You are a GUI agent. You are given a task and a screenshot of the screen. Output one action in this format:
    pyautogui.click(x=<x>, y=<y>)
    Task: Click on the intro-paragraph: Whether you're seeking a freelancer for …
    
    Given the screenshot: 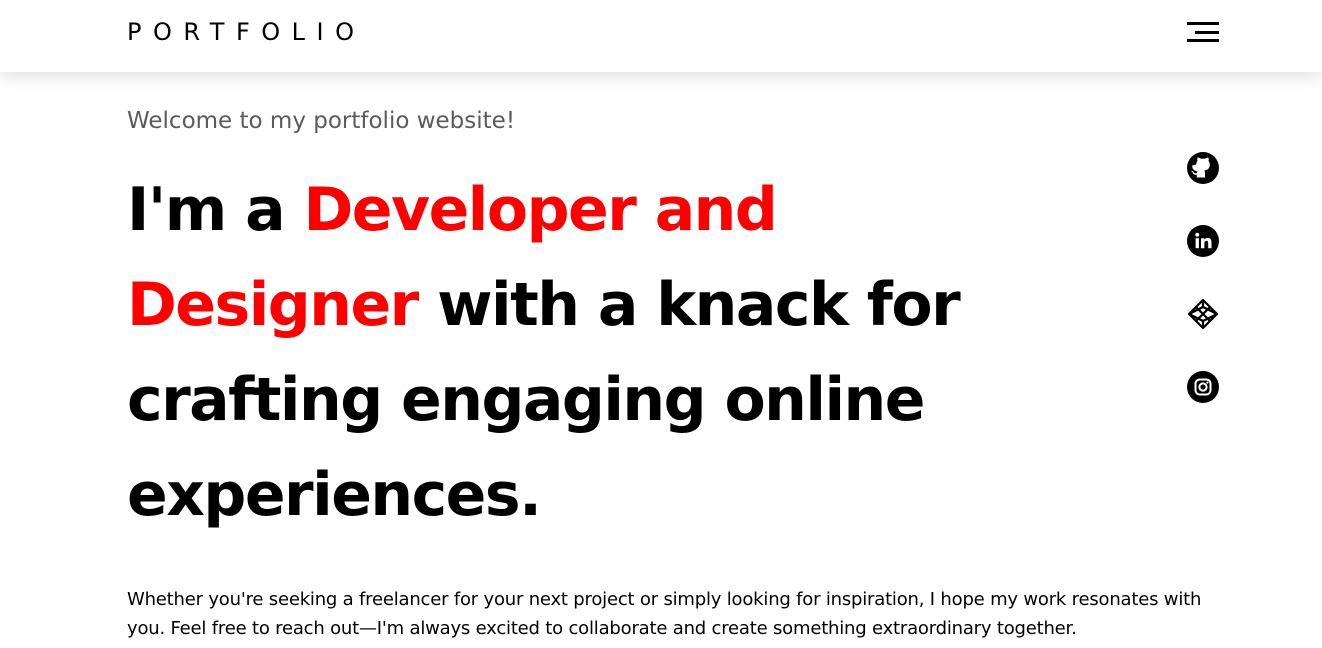 What is the action you would take?
    pyautogui.click(x=664, y=614)
    